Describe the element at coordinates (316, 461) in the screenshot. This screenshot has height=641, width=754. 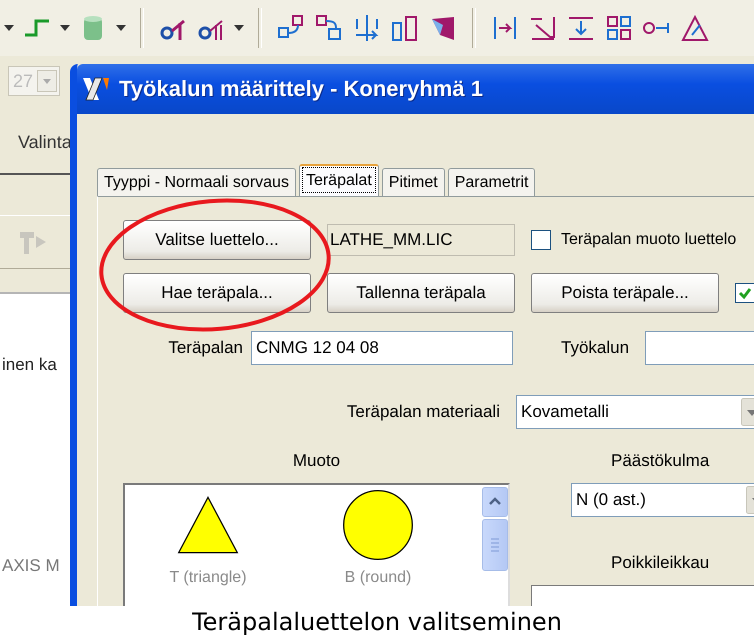
I see `section-heading: Muoto` at that location.